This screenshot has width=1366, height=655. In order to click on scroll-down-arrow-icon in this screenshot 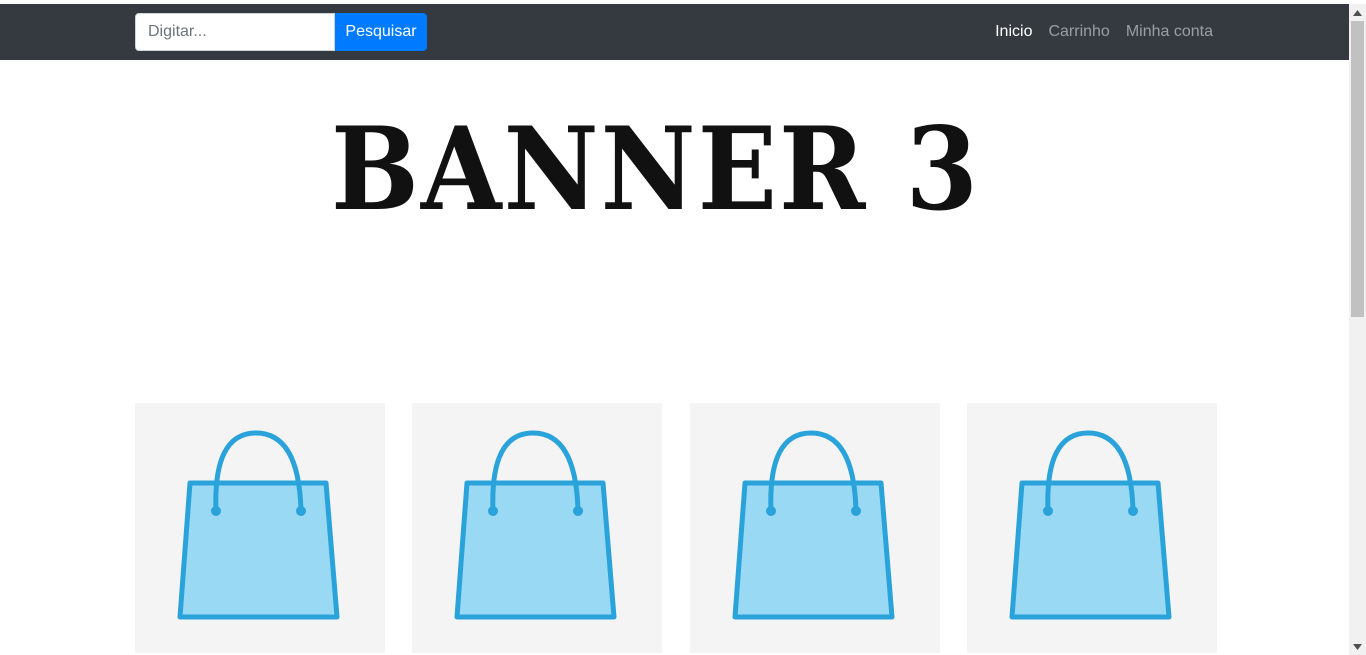, I will do `click(1357, 646)`.